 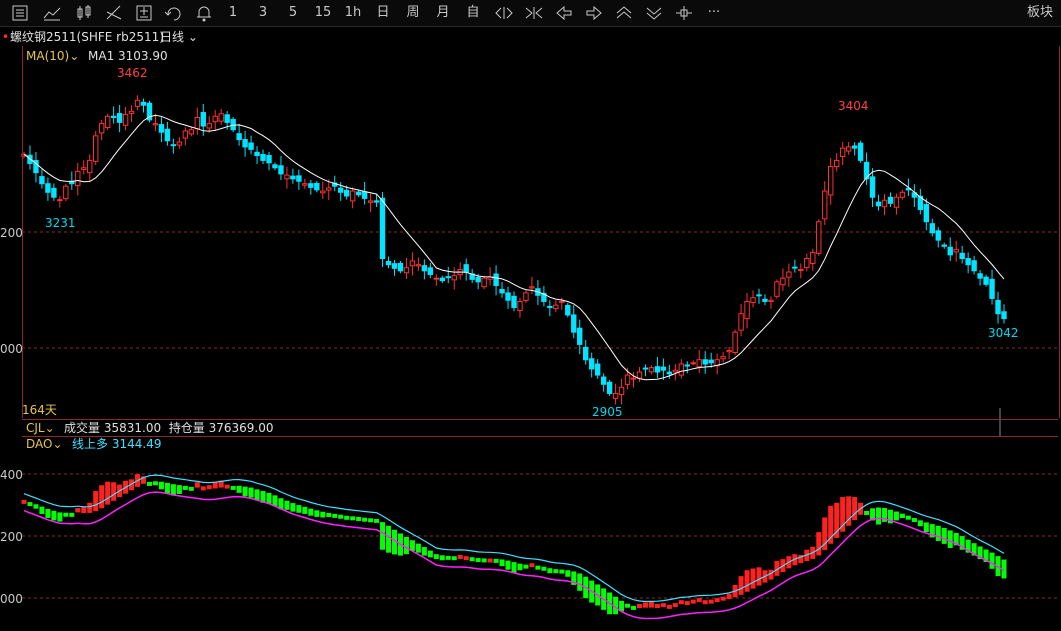 What do you see at coordinates (82, 428) in the screenshot?
I see `vol-label: 成交量` at bounding box center [82, 428].